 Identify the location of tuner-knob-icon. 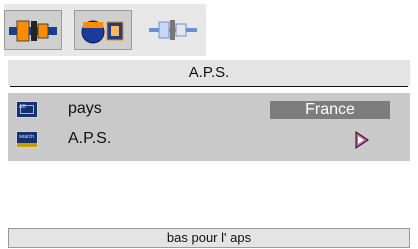
(102, 32).